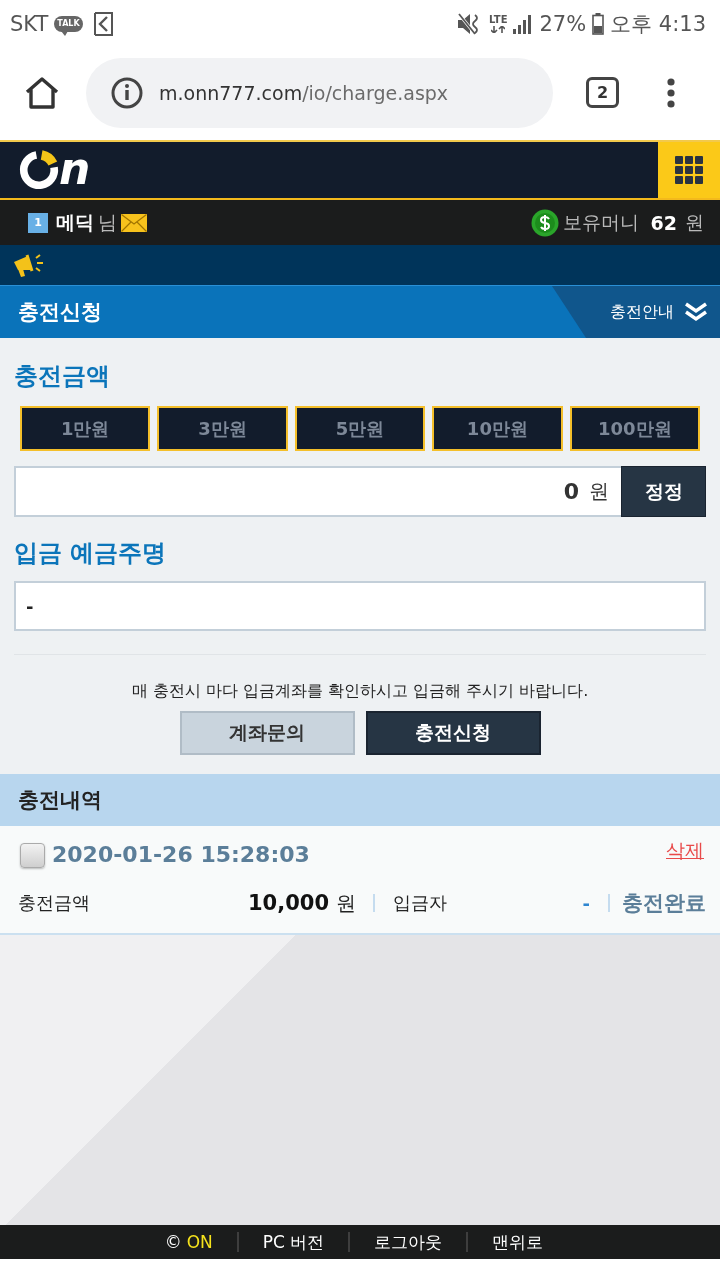 The height and width of the screenshot is (1280, 720). What do you see at coordinates (636, 312) in the screenshot?
I see `charge-guide-button: 충전안내` at bounding box center [636, 312].